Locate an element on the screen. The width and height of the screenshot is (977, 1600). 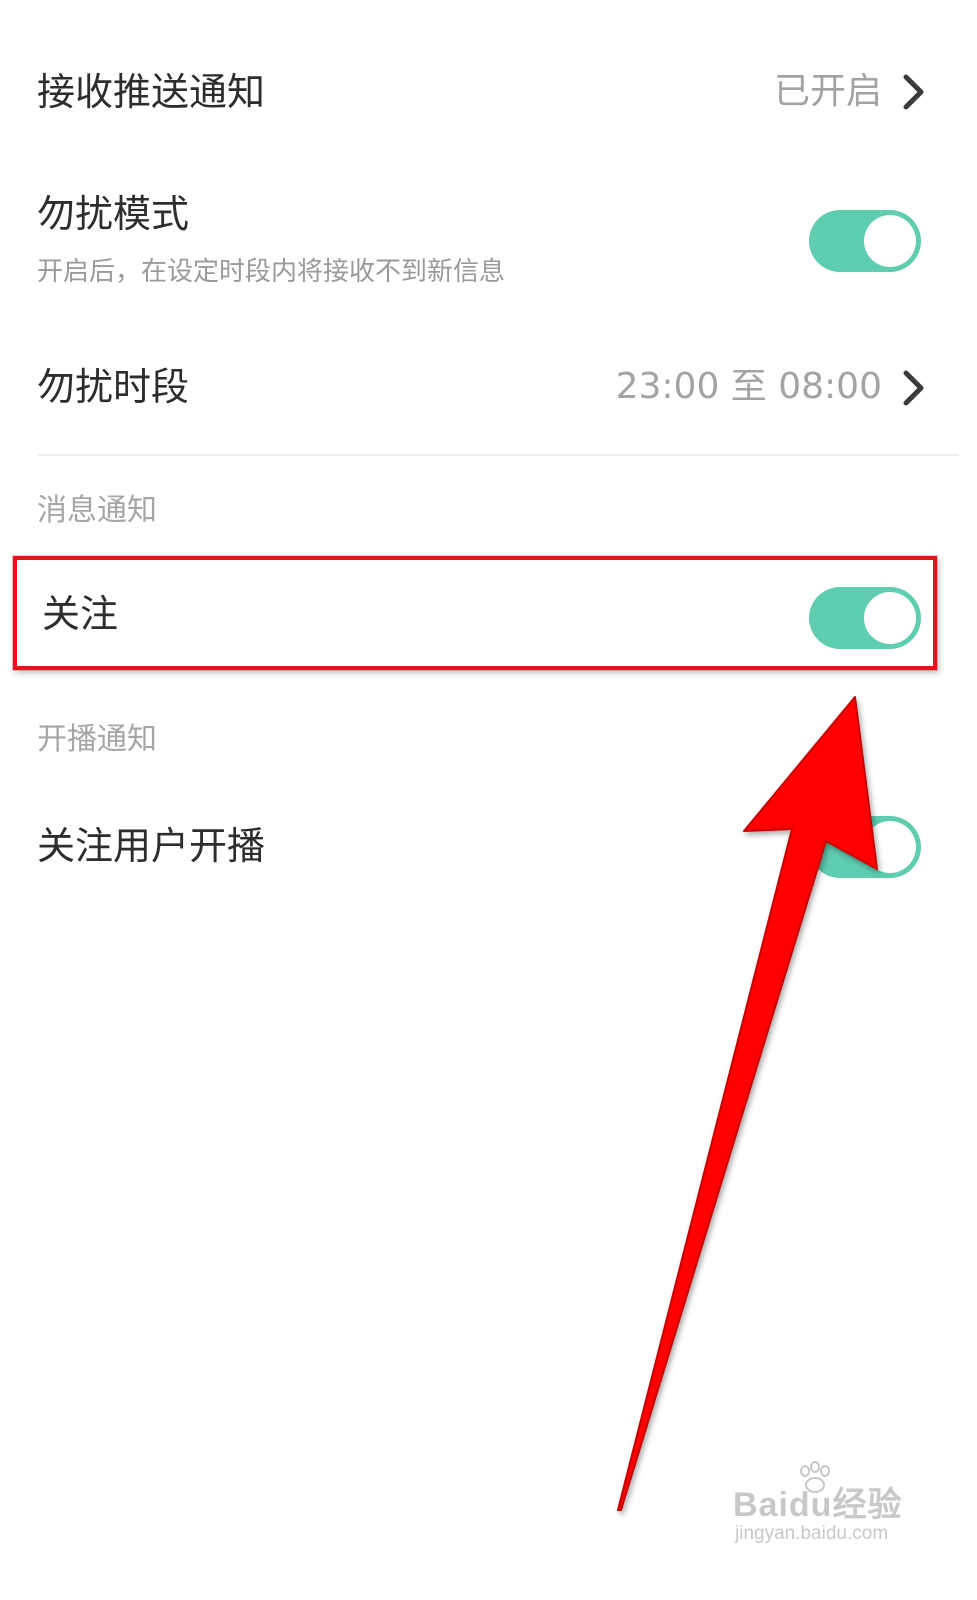
baidu-jingyan-watermark: Baidu经验 jingyan.baidu.com is located at coordinates (823, 1508).